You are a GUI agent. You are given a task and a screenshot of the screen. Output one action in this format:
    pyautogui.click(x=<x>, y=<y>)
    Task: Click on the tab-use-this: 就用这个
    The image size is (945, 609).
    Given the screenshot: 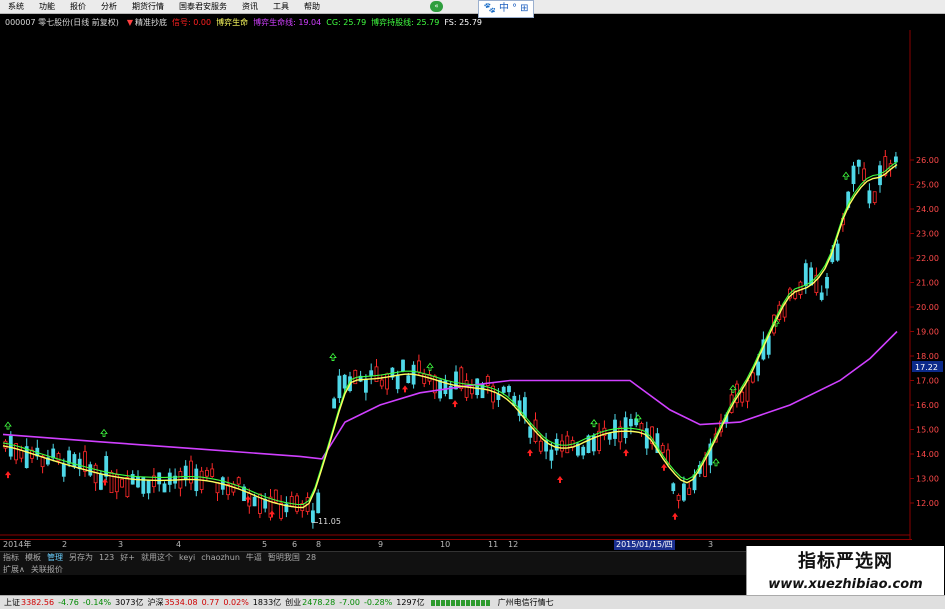 What is the action you would take?
    pyautogui.click(x=157, y=557)
    